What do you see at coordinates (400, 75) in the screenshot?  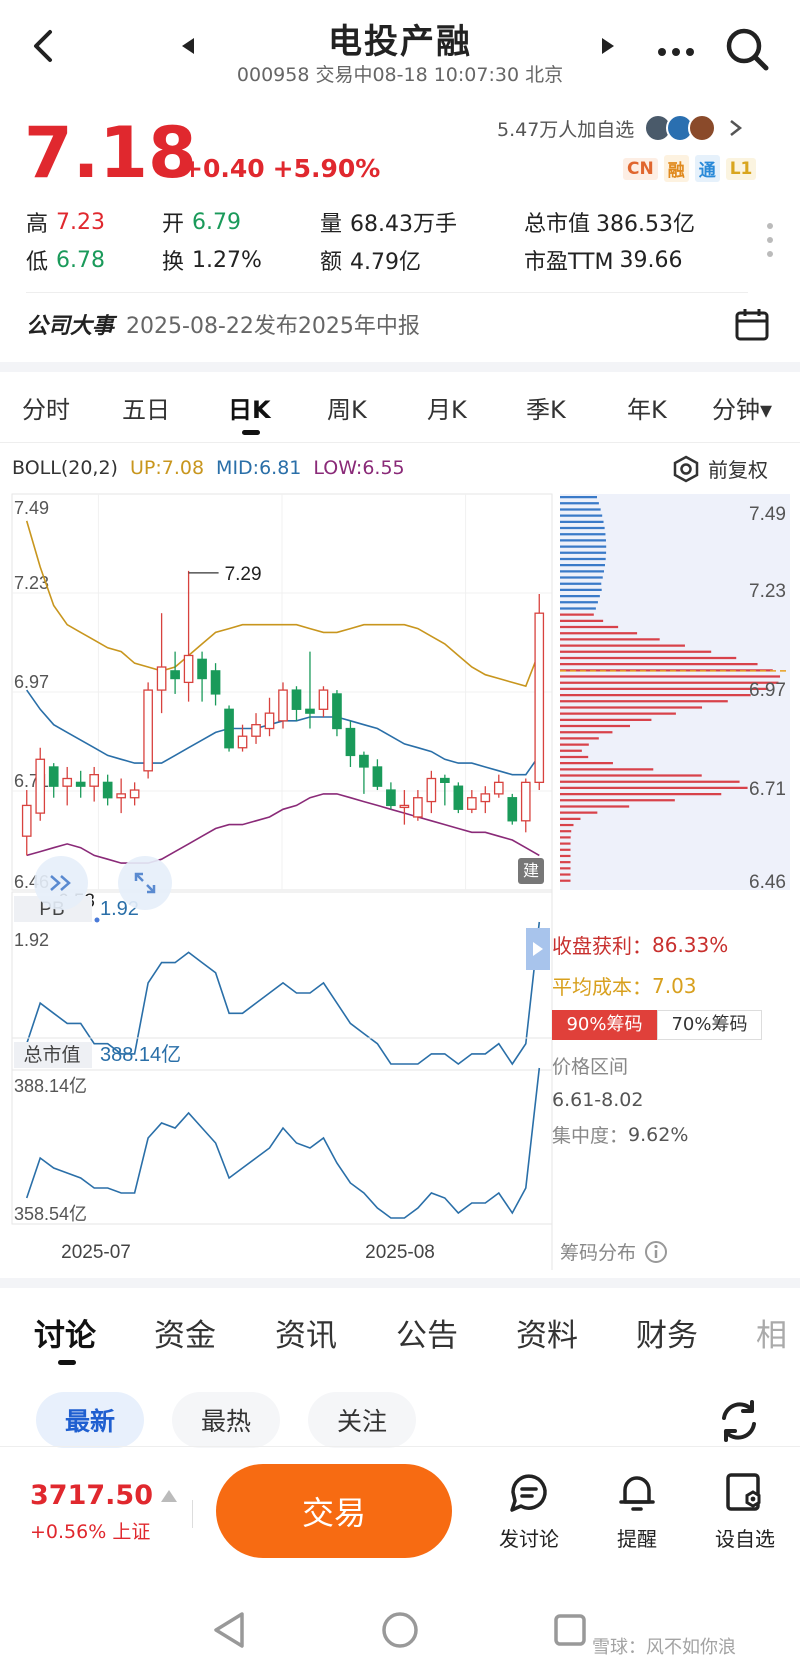 I see `stock-status: 000958 交易中08-18 10:07:30 北京` at bounding box center [400, 75].